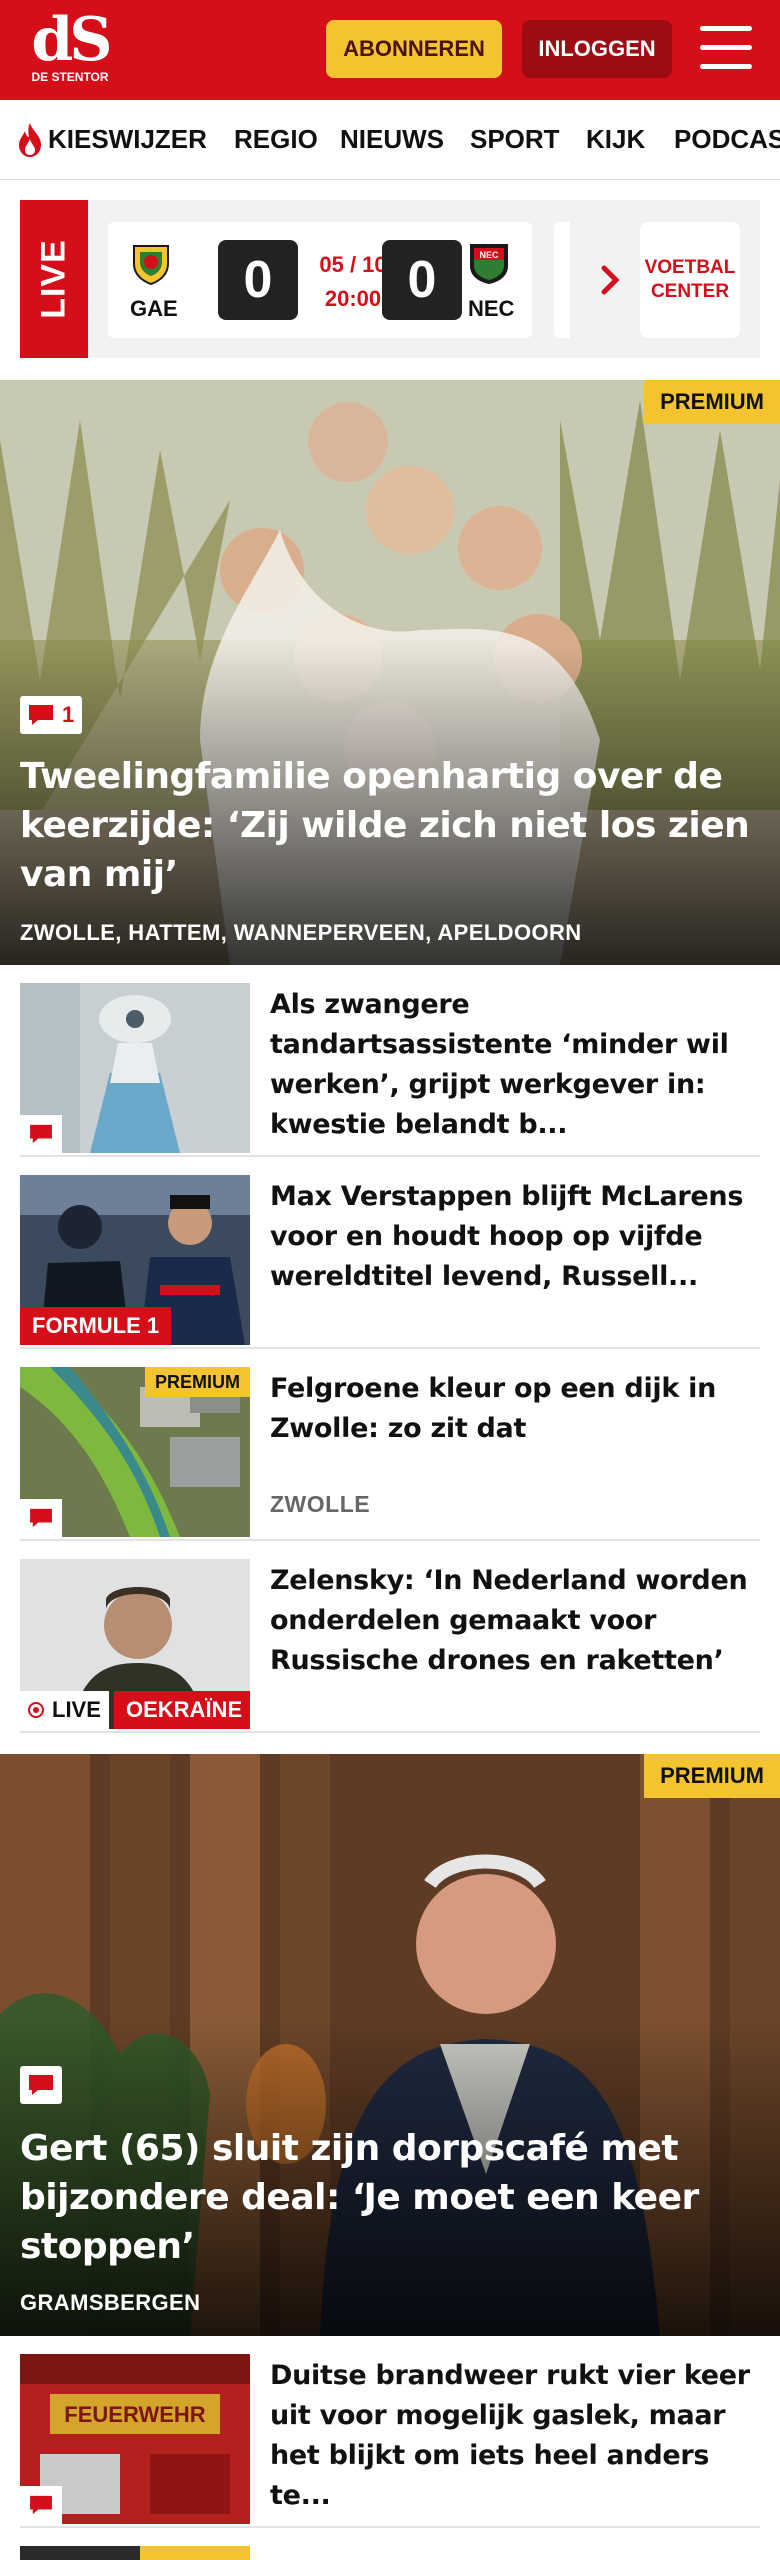 This screenshot has width=780, height=2560. What do you see at coordinates (36, 1710) in the screenshot?
I see `live-dot-icon` at bounding box center [36, 1710].